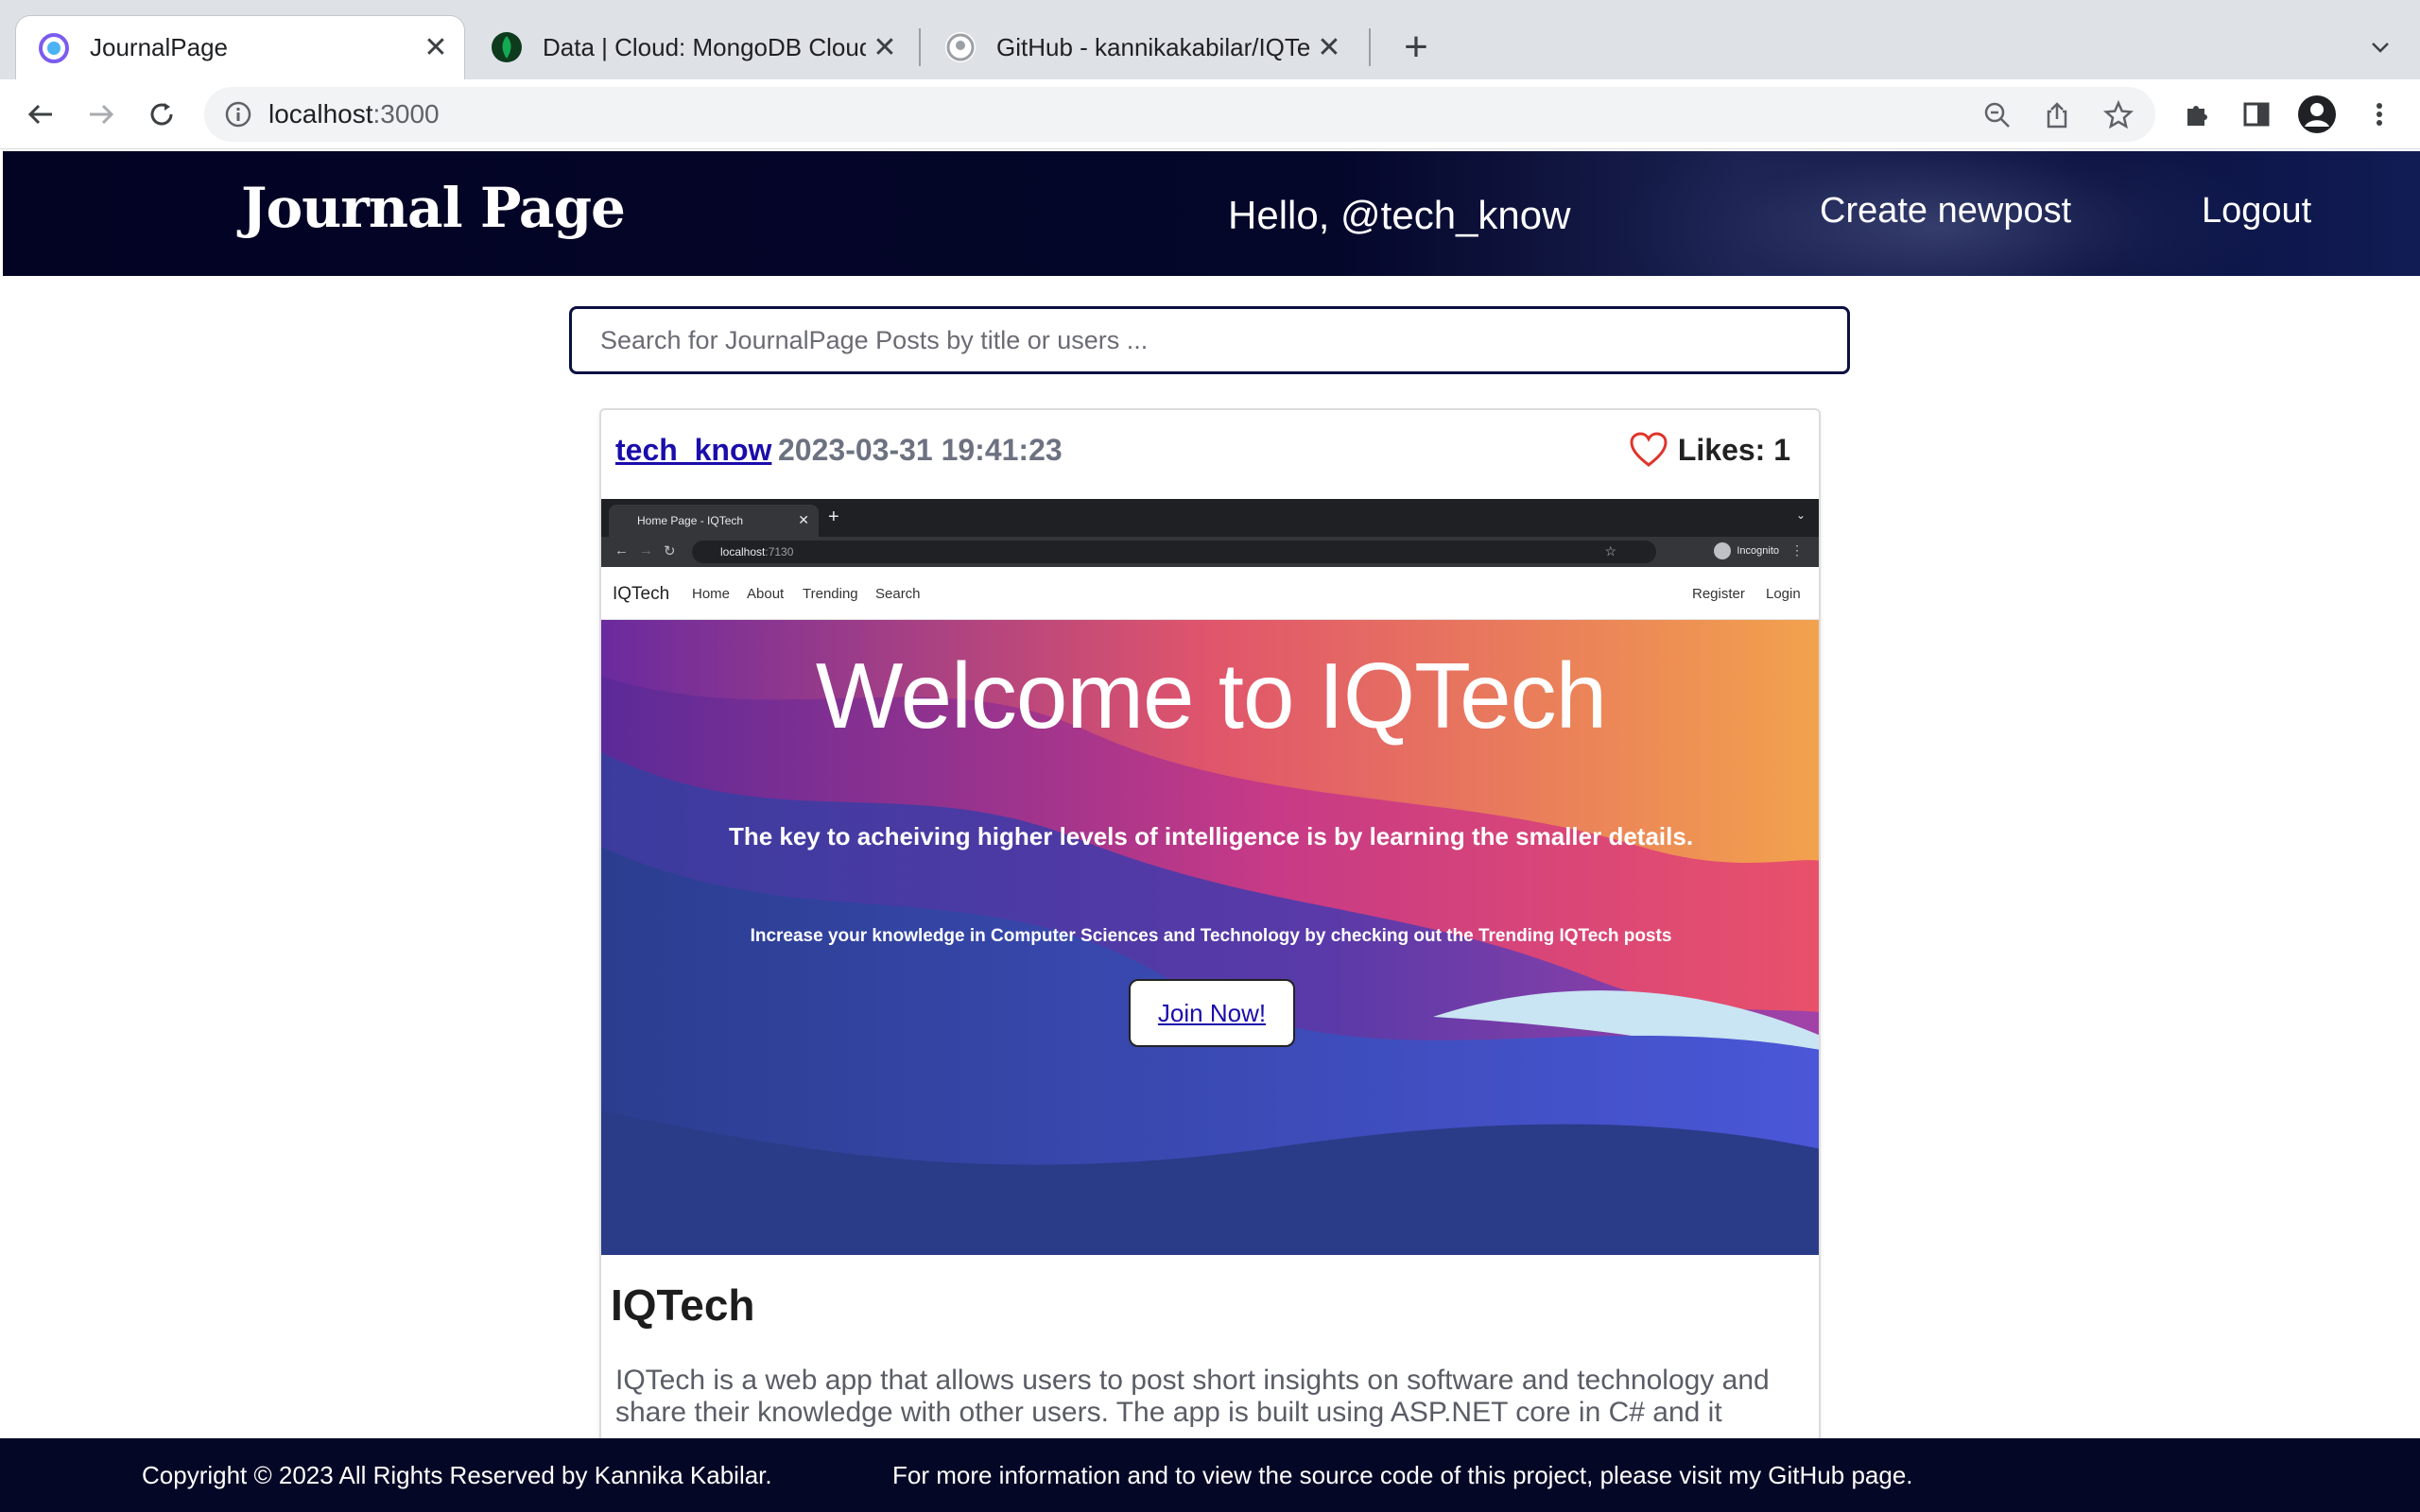 The width and height of the screenshot is (2420, 1512). I want to click on image-incognito-badge: Incognito, so click(1746, 550).